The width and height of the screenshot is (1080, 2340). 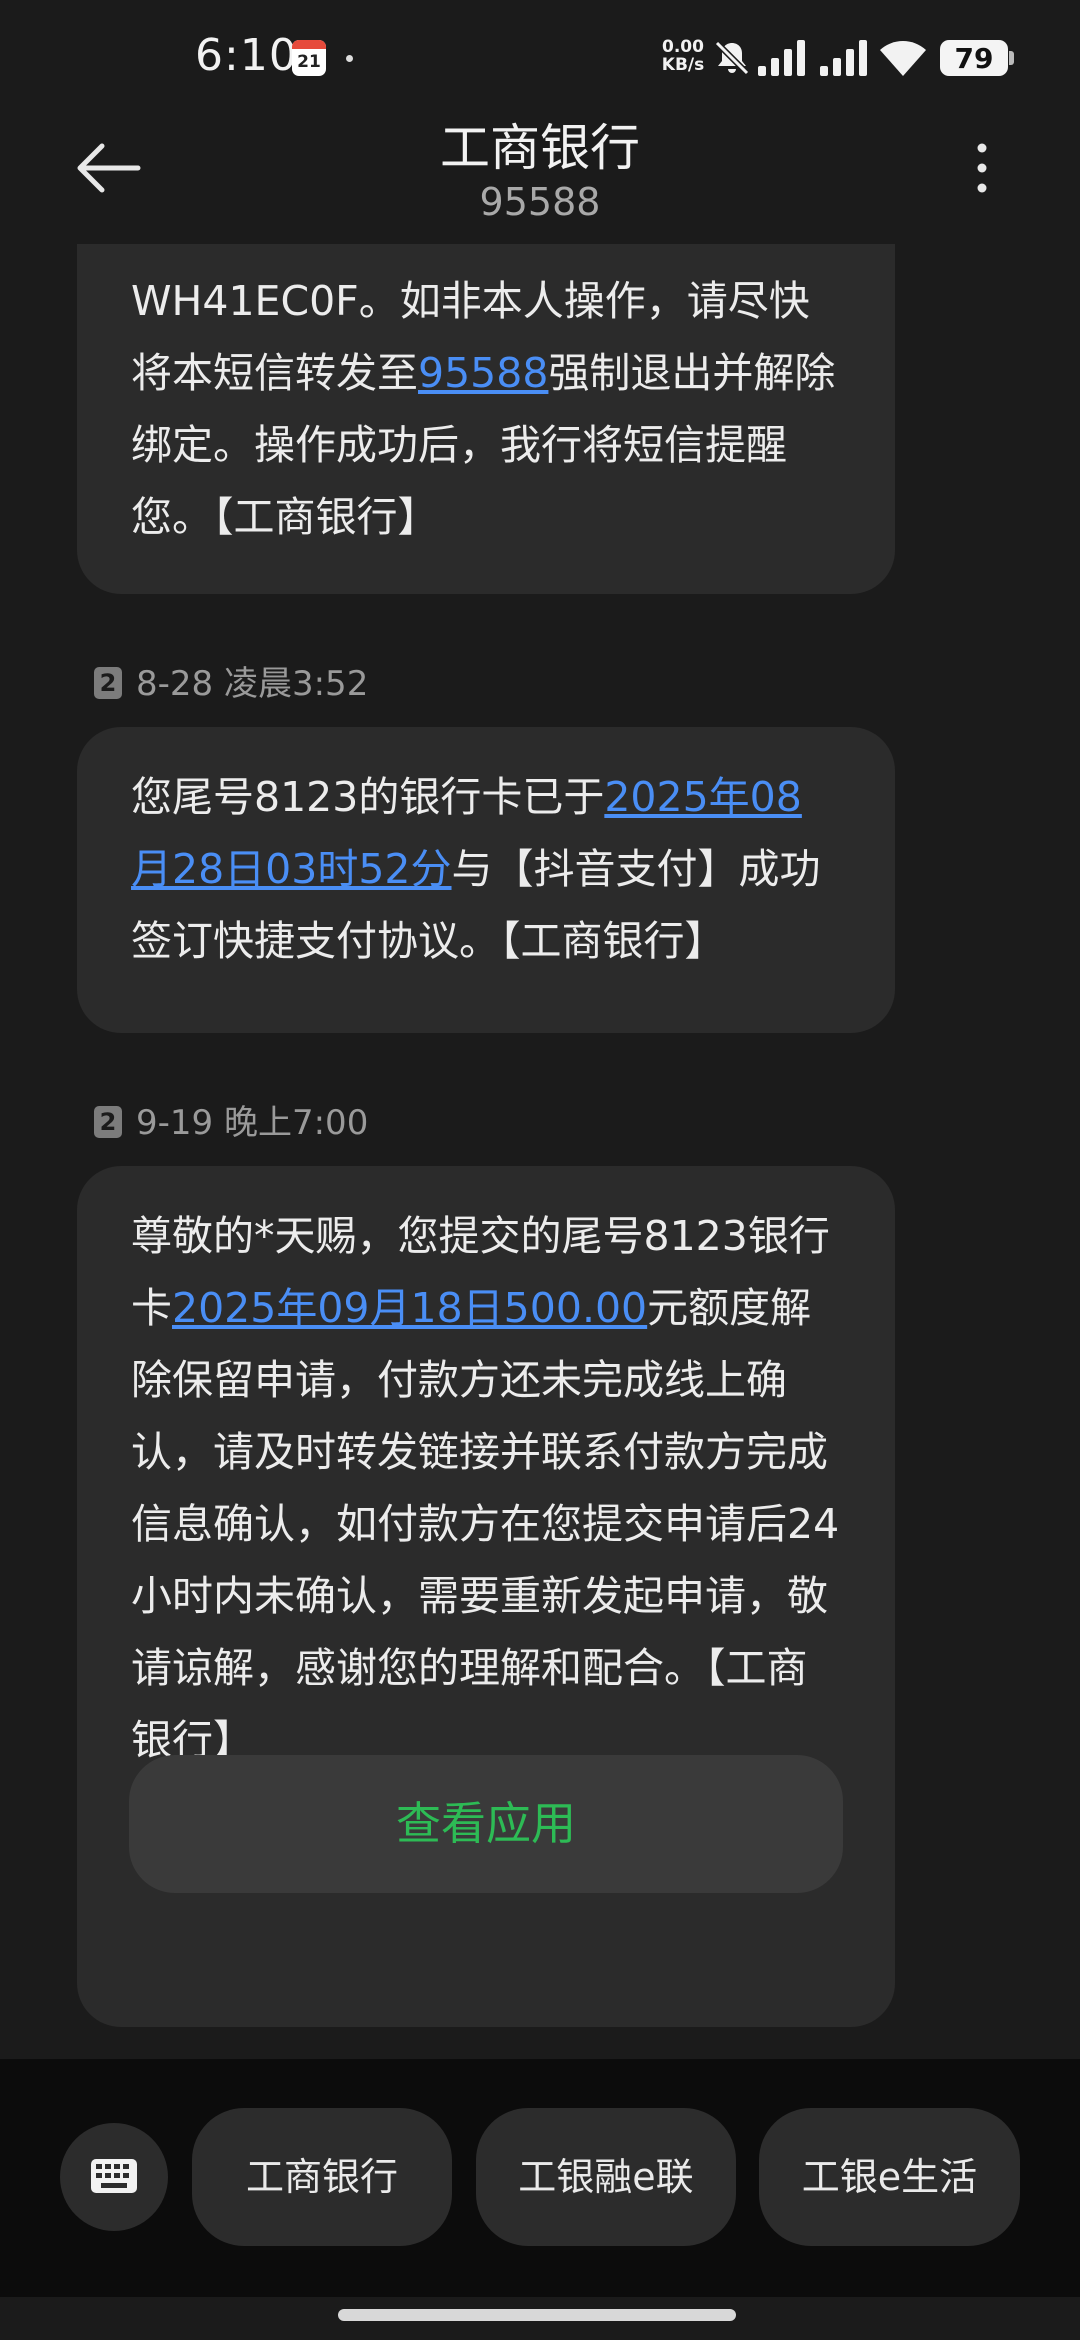 I want to click on network-speed: 0.00 KB/s, so click(x=683, y=56).